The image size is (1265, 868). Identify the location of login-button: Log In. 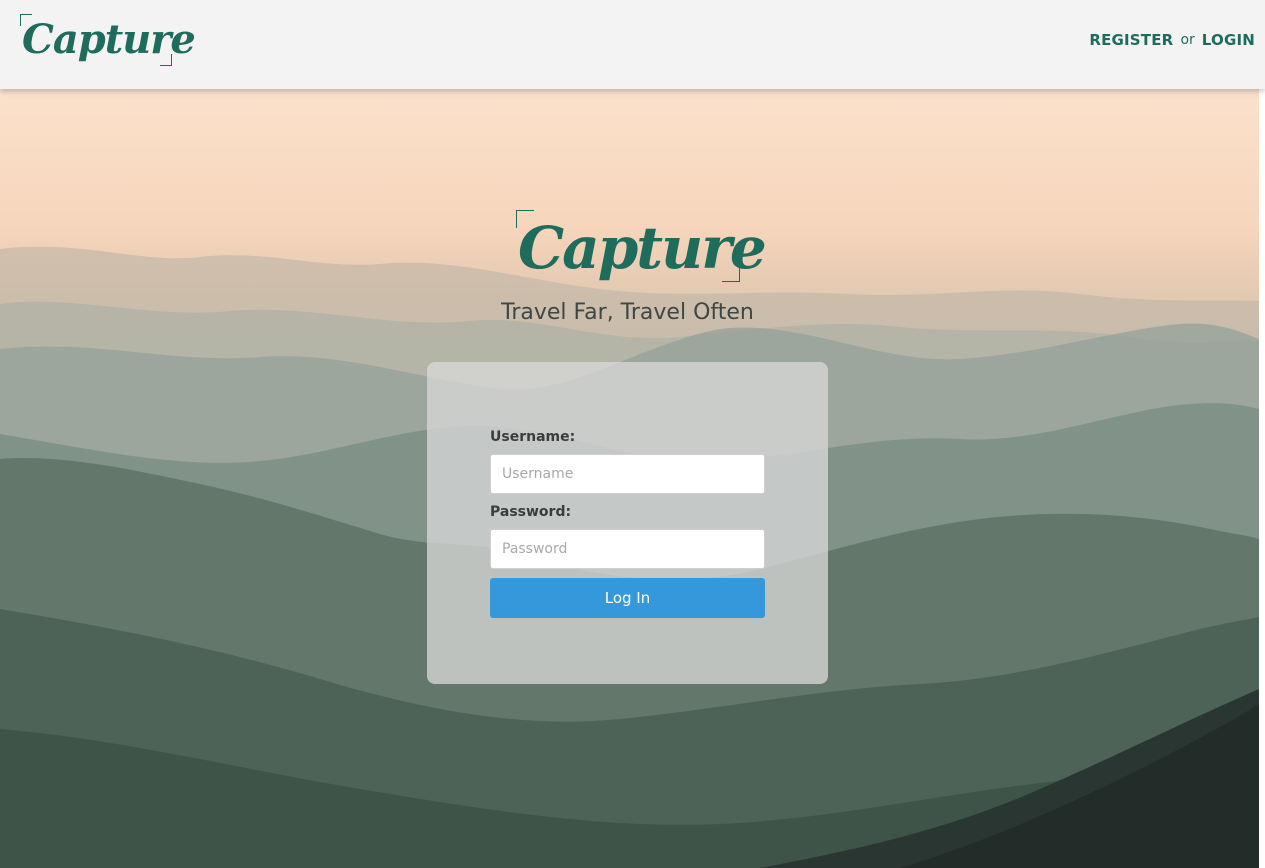
(627, 598).